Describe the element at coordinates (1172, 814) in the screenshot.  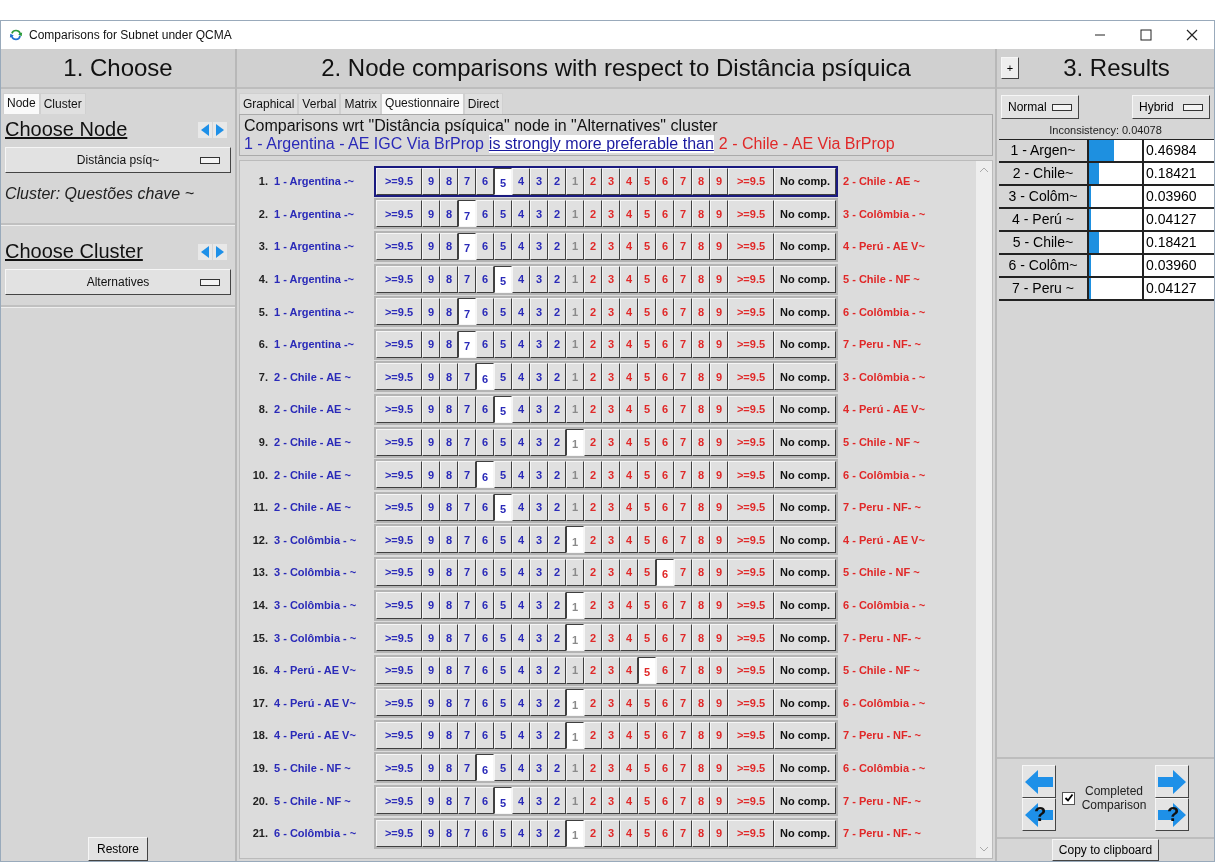
I see `next-unanswered-button: ?` at that location.